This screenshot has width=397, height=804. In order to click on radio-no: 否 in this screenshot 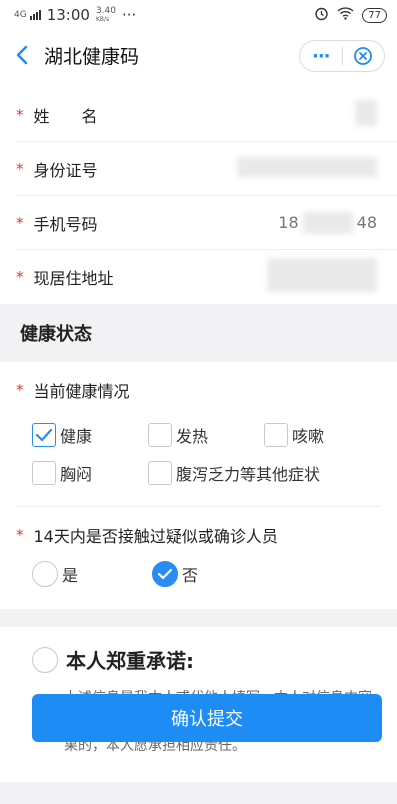, I will do `click(175, 574)`.